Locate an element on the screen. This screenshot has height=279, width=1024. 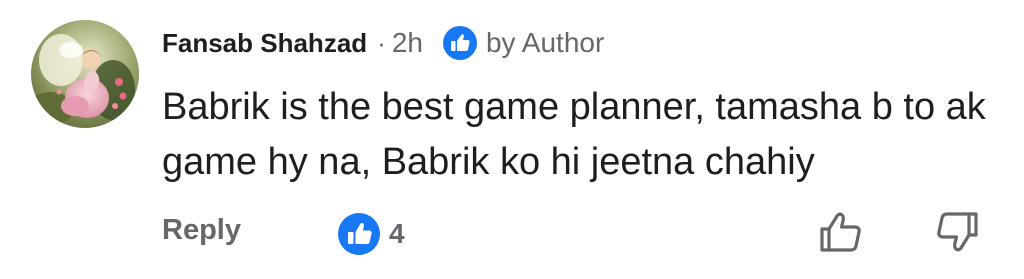
thumbs-up-outline-icon is located at coordinates (840, 232).